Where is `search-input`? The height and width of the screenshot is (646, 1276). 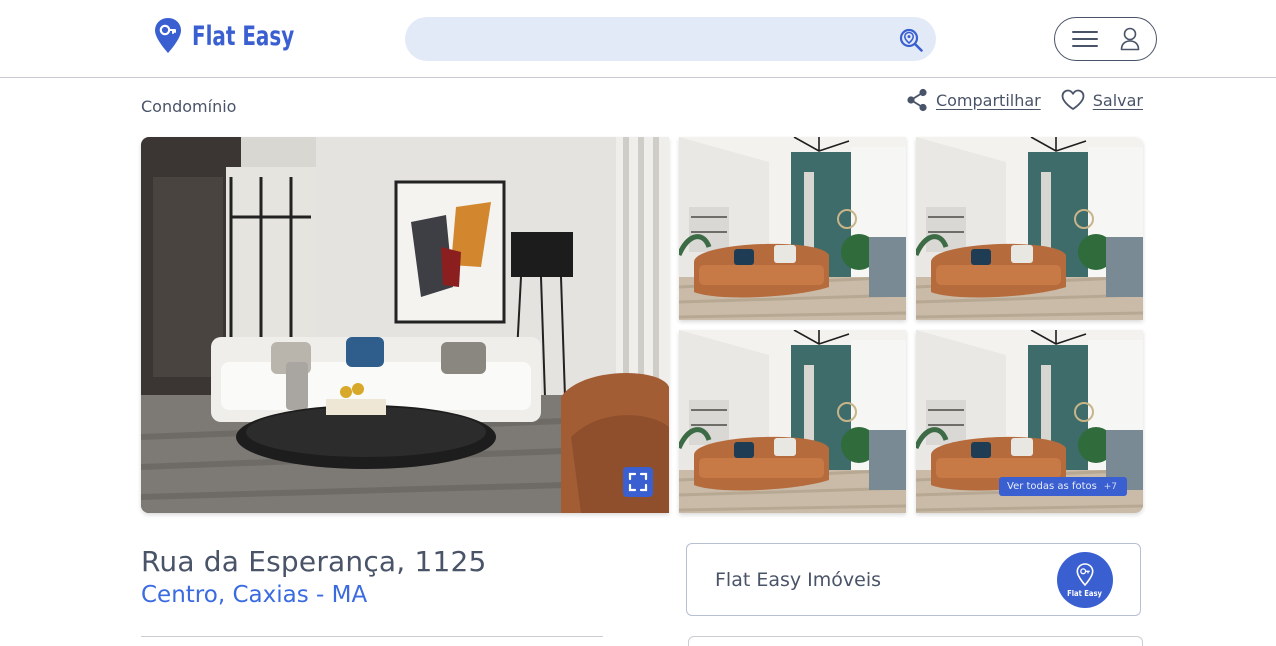
search-input is located at coordinates (670, 39).